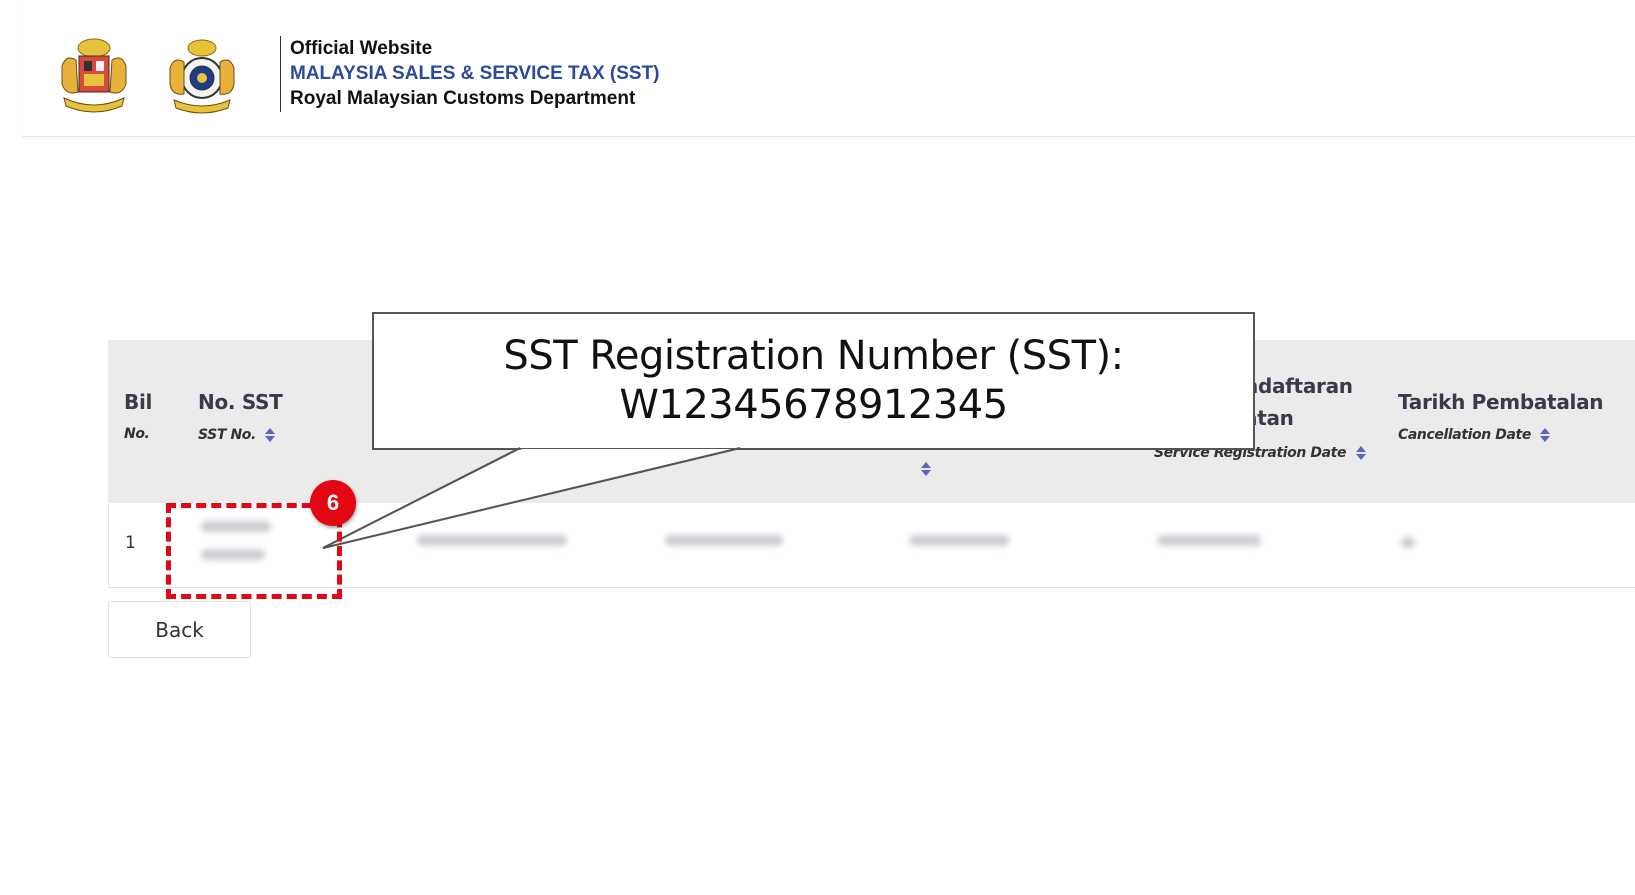 This screenshot has height=895, width=1635. What do you see at coordinates (94, 75) in the screenshot?
I see `malaysia-coat-of-arms-logo` at bounding box center [94, 75].